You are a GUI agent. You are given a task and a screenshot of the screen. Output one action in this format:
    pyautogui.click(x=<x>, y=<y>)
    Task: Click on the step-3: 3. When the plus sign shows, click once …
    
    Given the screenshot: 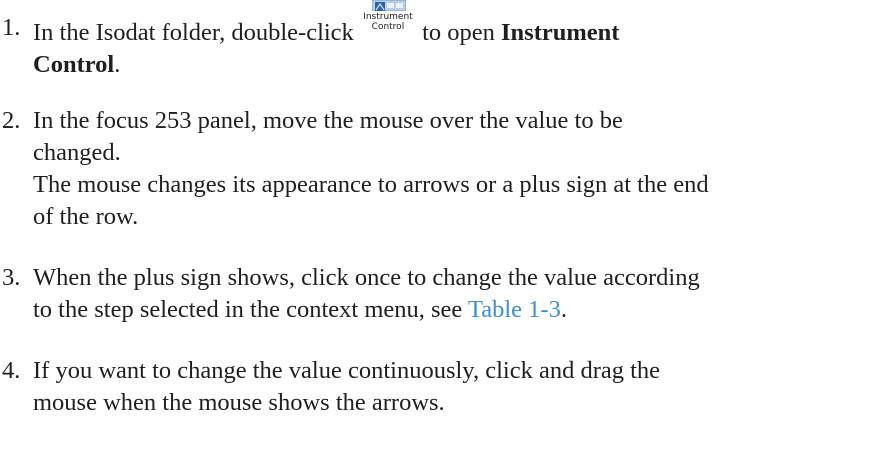 What is the action you would take?
    pyautogui.click(x=445, y=294)
    